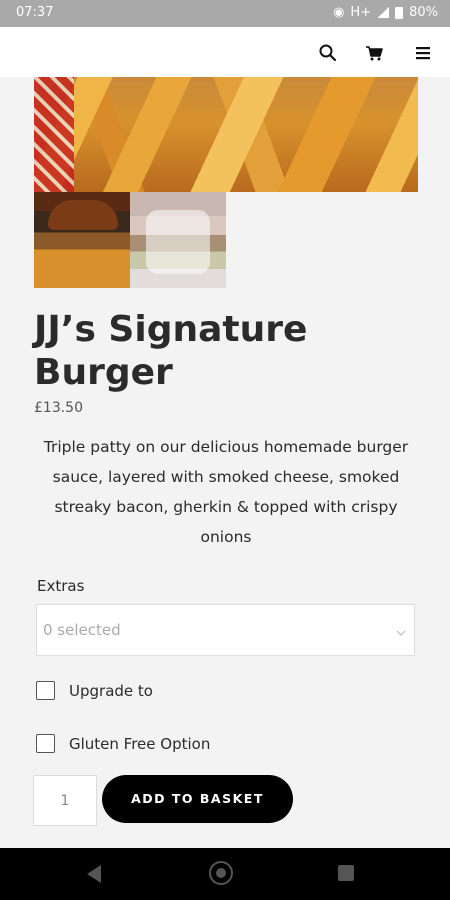  I want to click on quantity-input: 1, so click(65, 800).